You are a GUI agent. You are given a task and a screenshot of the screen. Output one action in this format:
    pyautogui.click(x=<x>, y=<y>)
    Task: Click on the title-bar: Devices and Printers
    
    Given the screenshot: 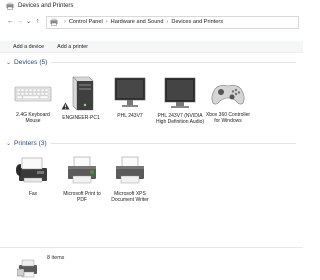 What is the action you would take?
    pyautogui.click(x=151, y=6)
    